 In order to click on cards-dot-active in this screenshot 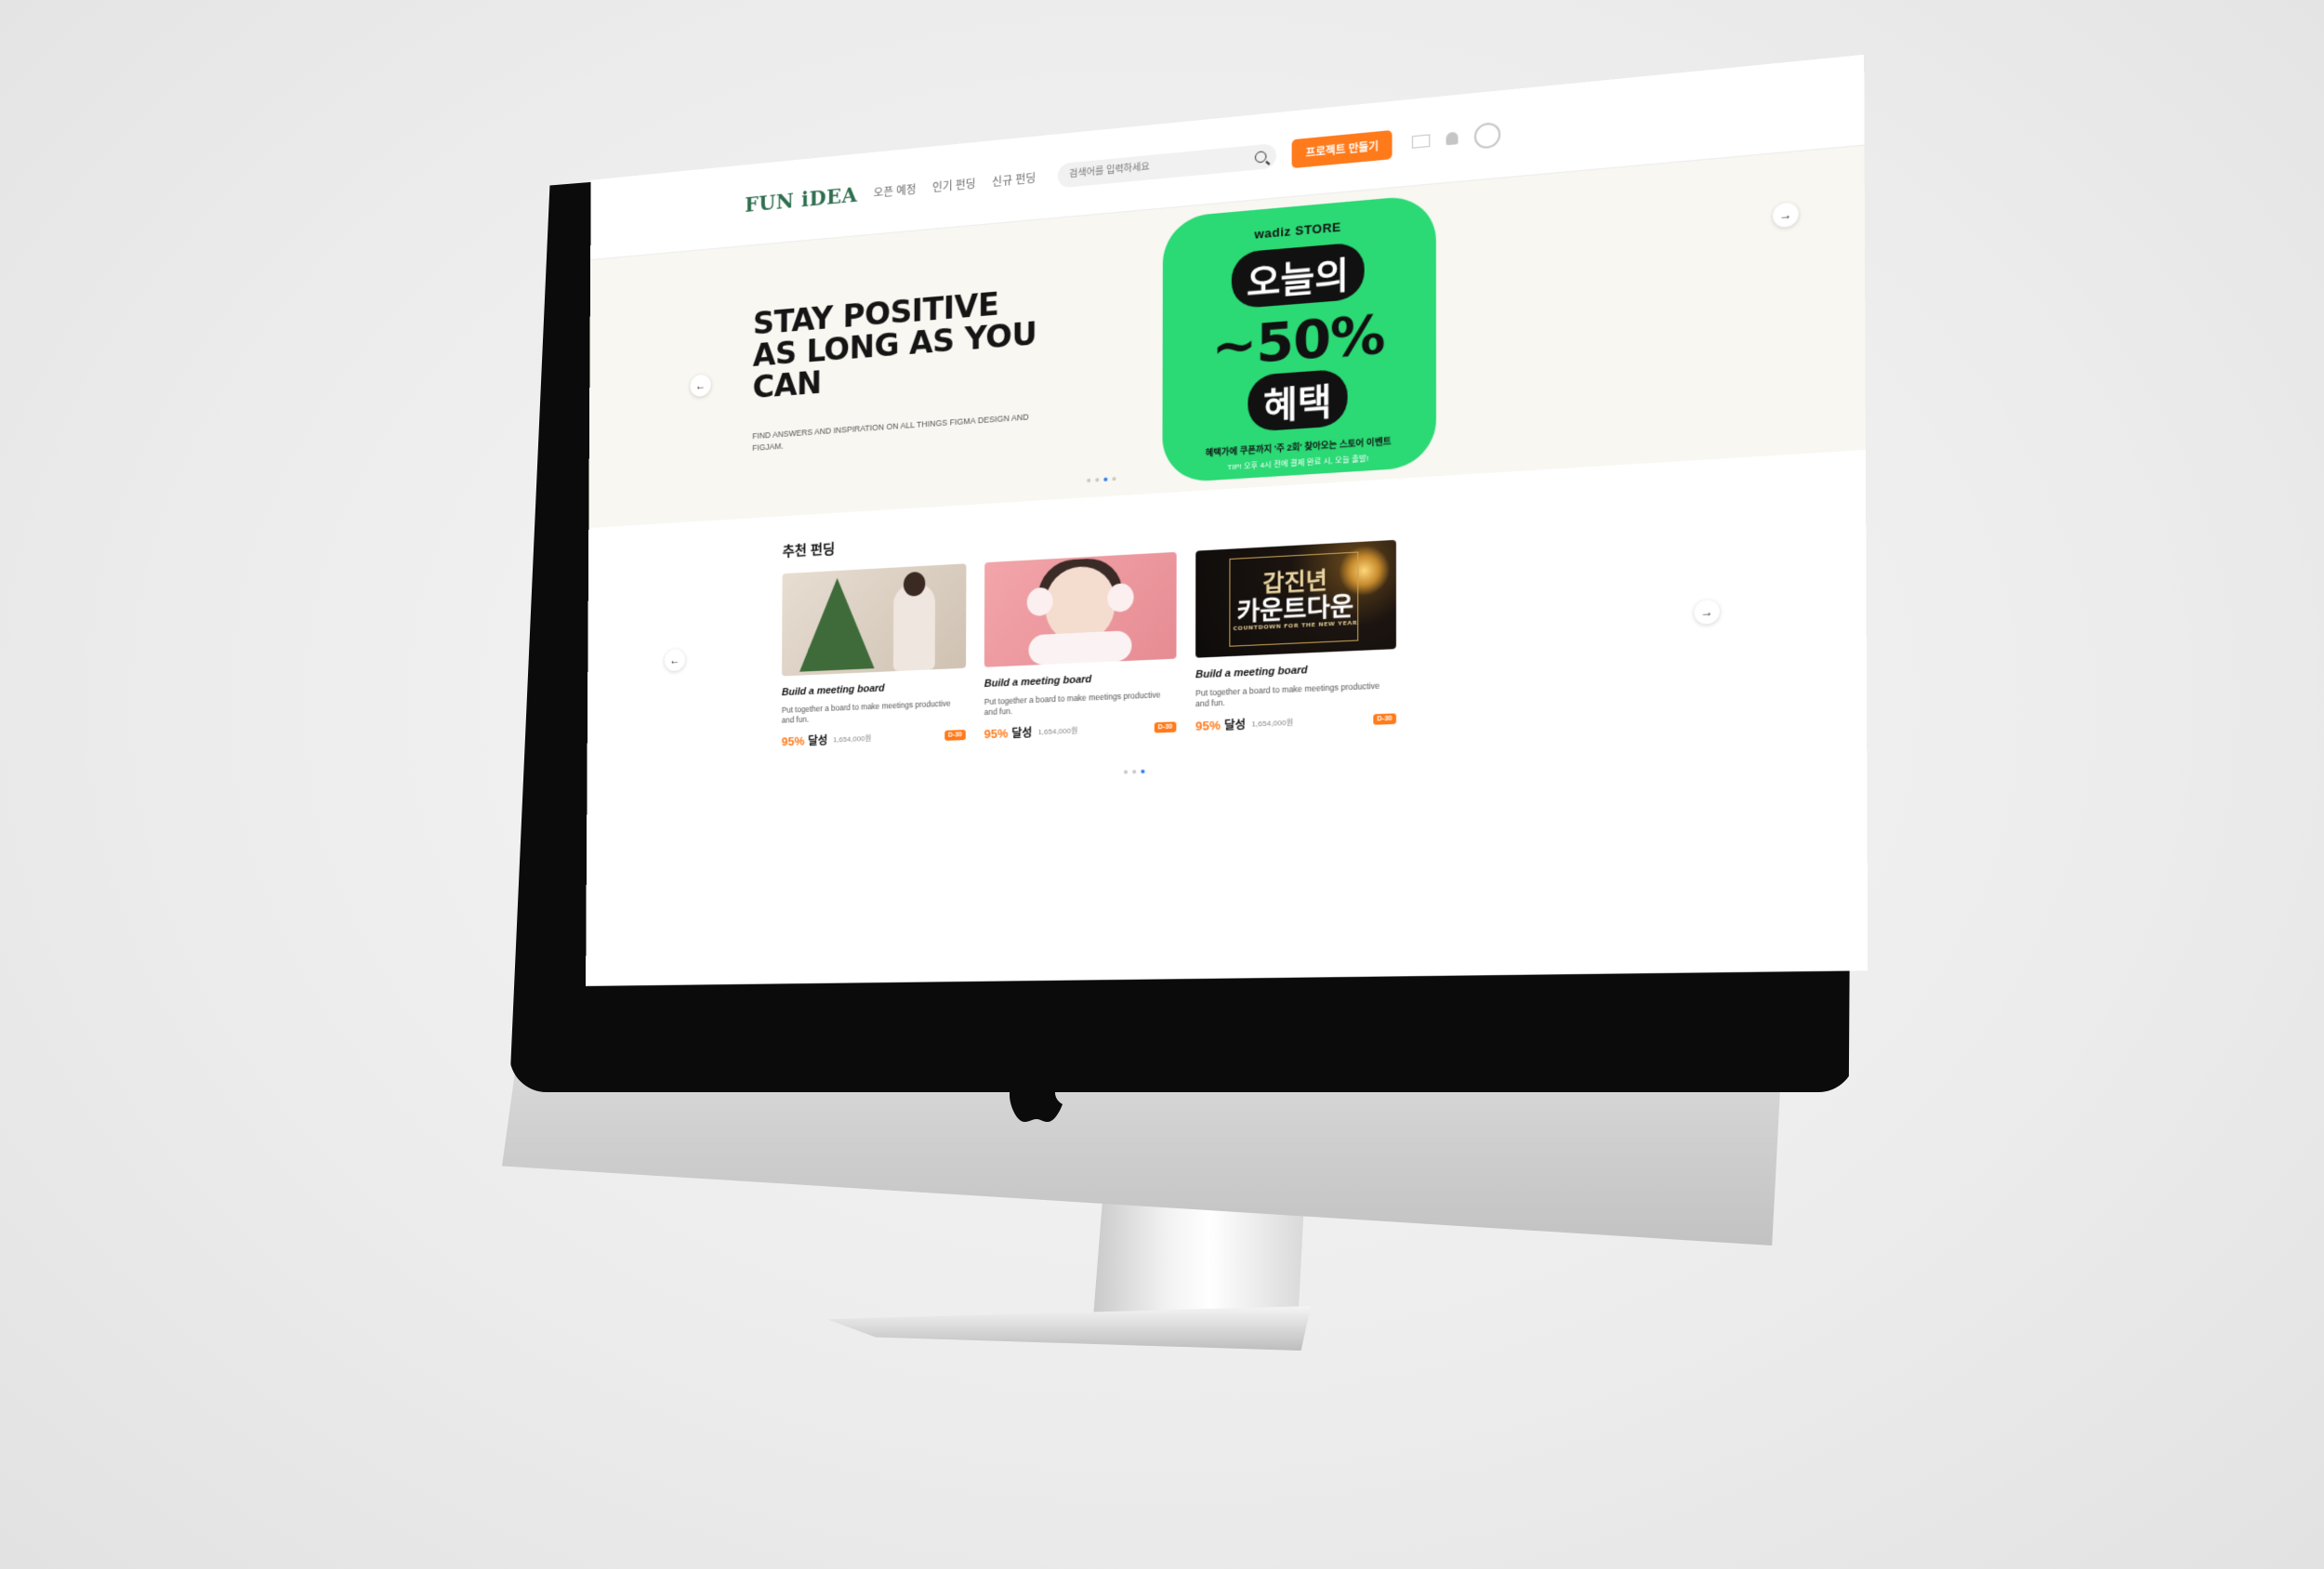, I will do `click(1143, 771)`.